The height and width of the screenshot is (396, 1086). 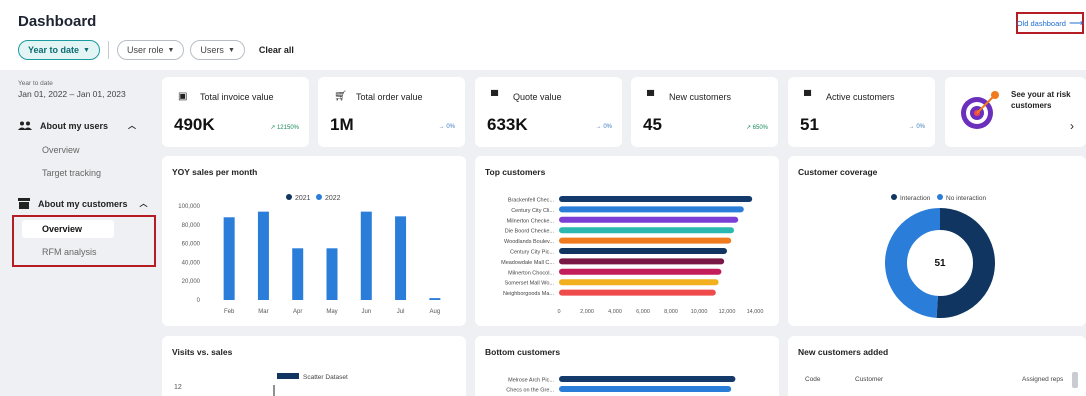 What do you see at coordinates (861, 112) in the screenshot?
I see `kpi-card-active-customers: ▀ Active customers 51 → 0%` at bounding box center [861, 112].